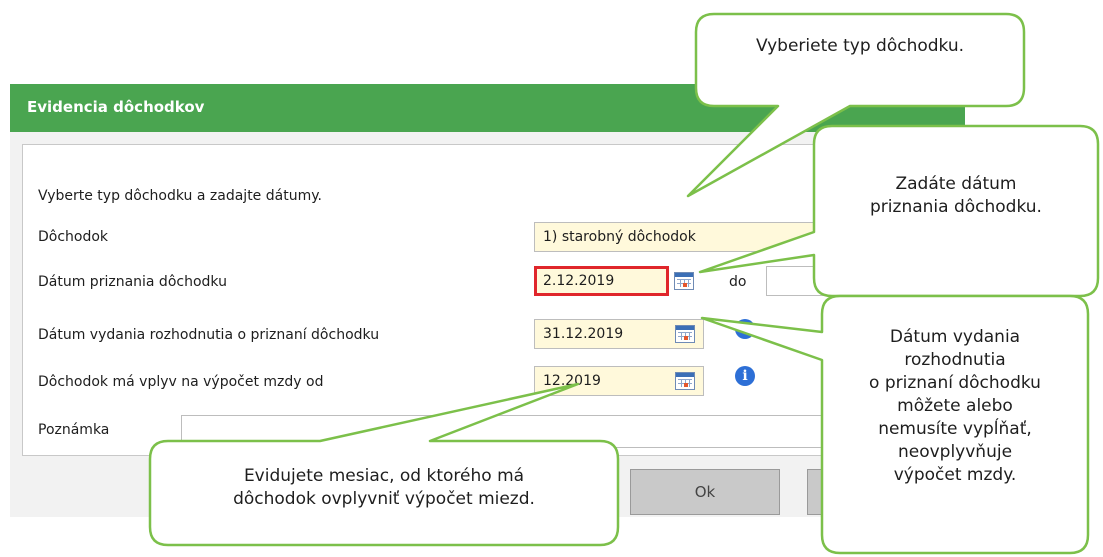 This screenshot has height=557, width=1103. What do you see at coordinates (955, 383) in the screenshot?
I see `callout-decision-line: o priznaní dôchodku` at bounding box center [955, 383].